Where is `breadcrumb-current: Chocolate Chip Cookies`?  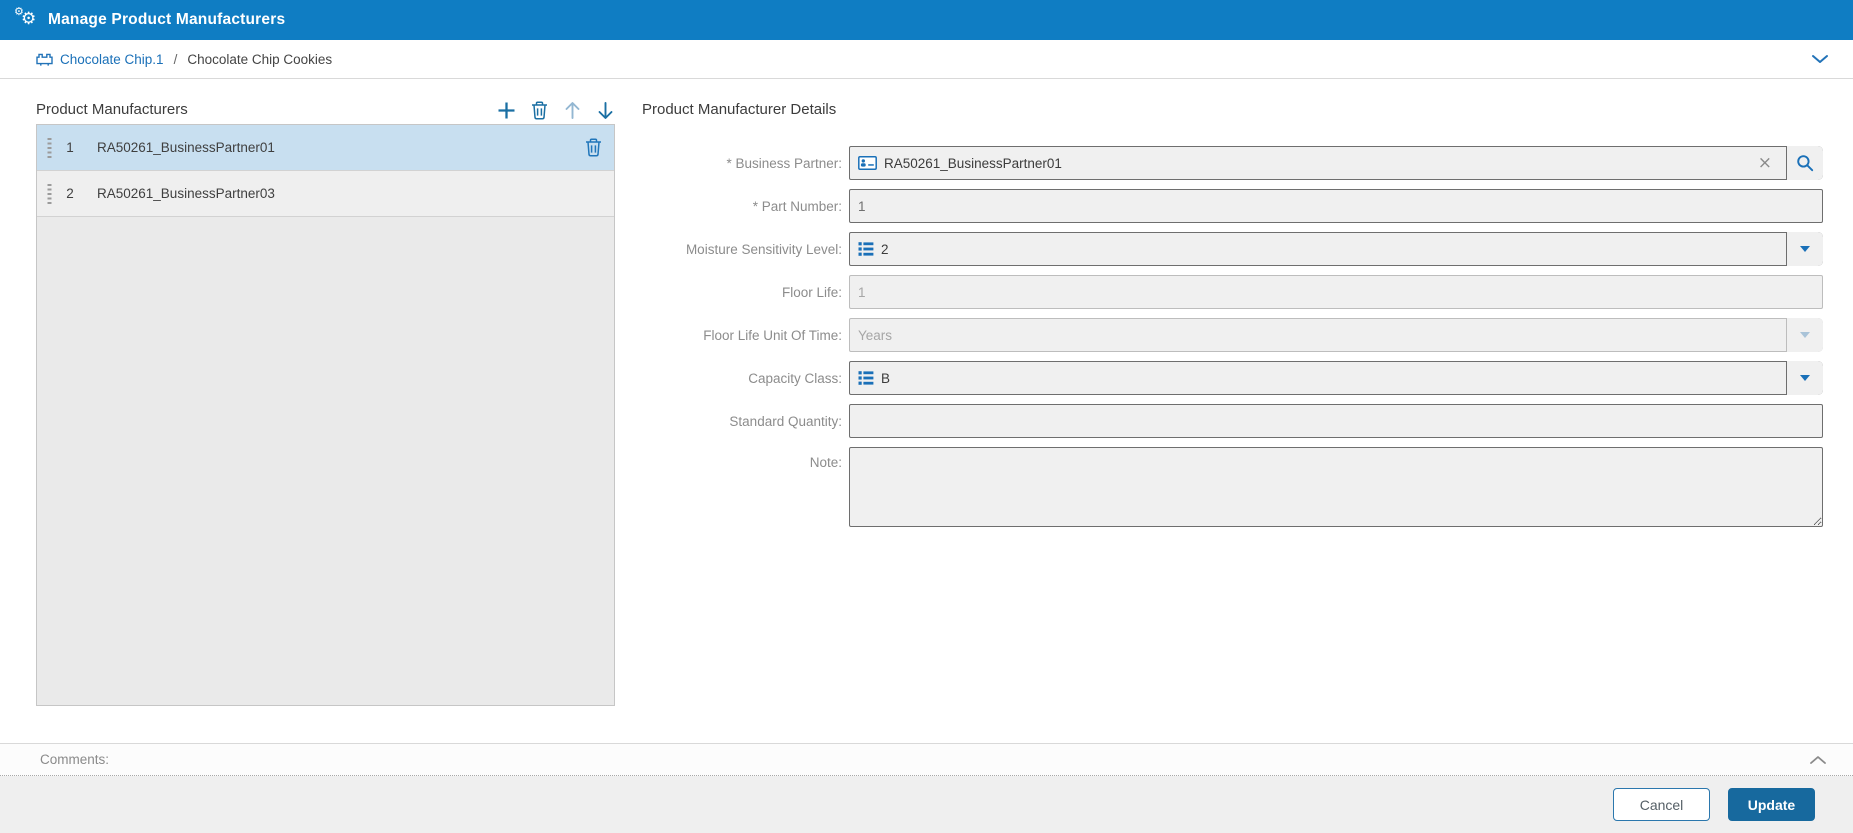
breadcrumb-current: Chocolate Chip Cookies is located at coordinates (260, 59).